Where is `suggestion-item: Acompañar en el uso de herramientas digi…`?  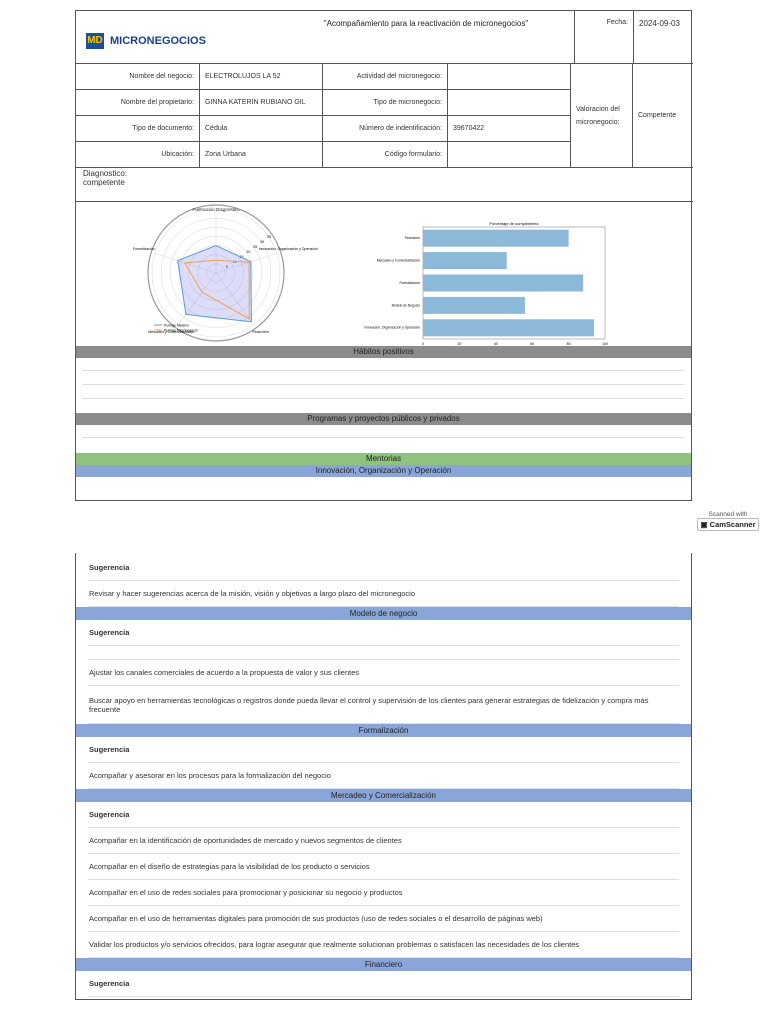 suggestion-item: Acompañar en el uso de herramientas digi… is located at coordinates (383, 919).